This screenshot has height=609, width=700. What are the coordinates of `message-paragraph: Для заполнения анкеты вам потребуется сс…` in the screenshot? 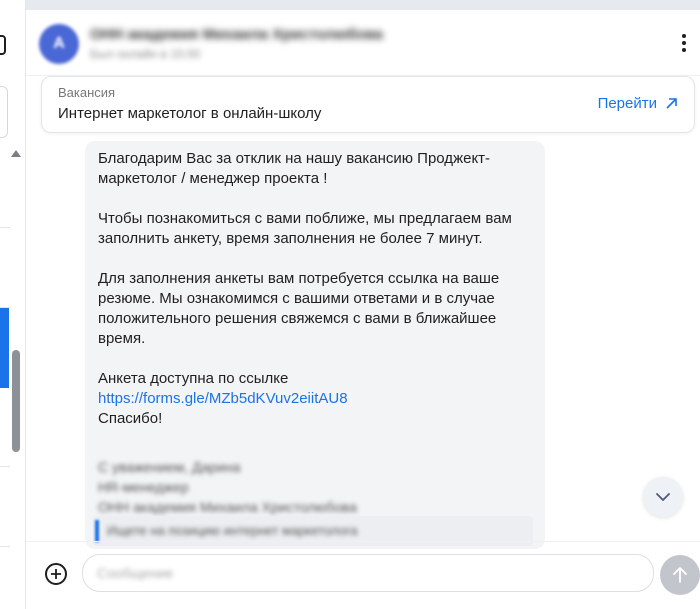 It's located at (299, 308).